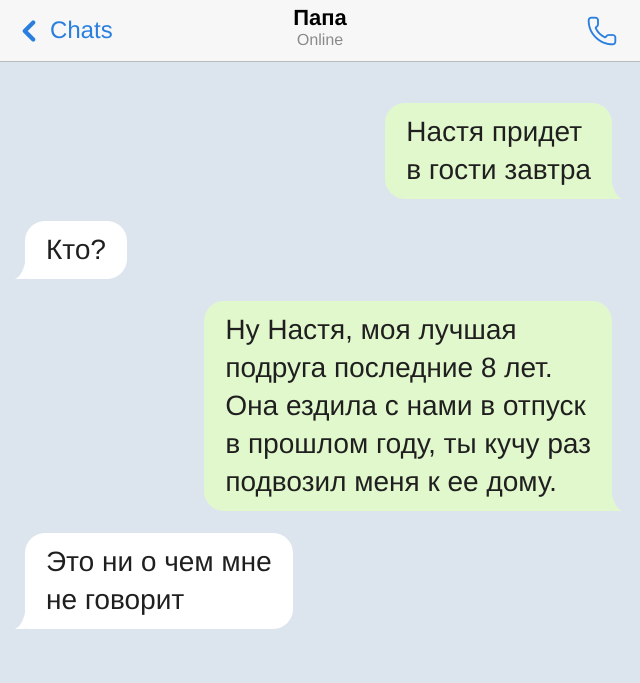  Describe the element at coordinates (56, 31) in the screenshot. I see `back-button: Chats` at that location.